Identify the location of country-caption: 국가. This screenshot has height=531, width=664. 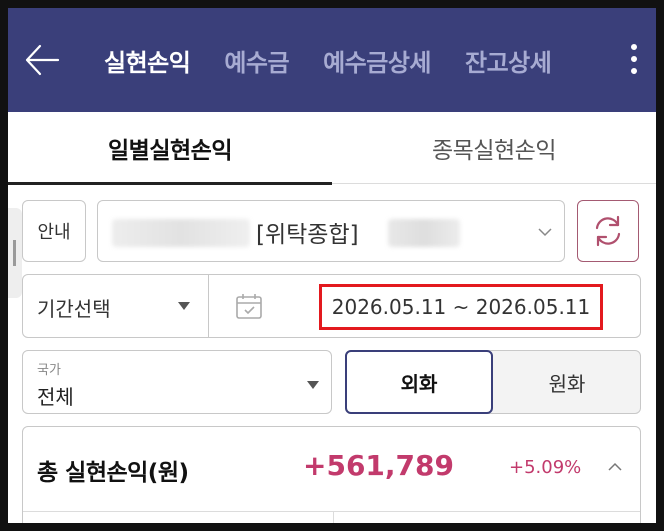
(49, 370).